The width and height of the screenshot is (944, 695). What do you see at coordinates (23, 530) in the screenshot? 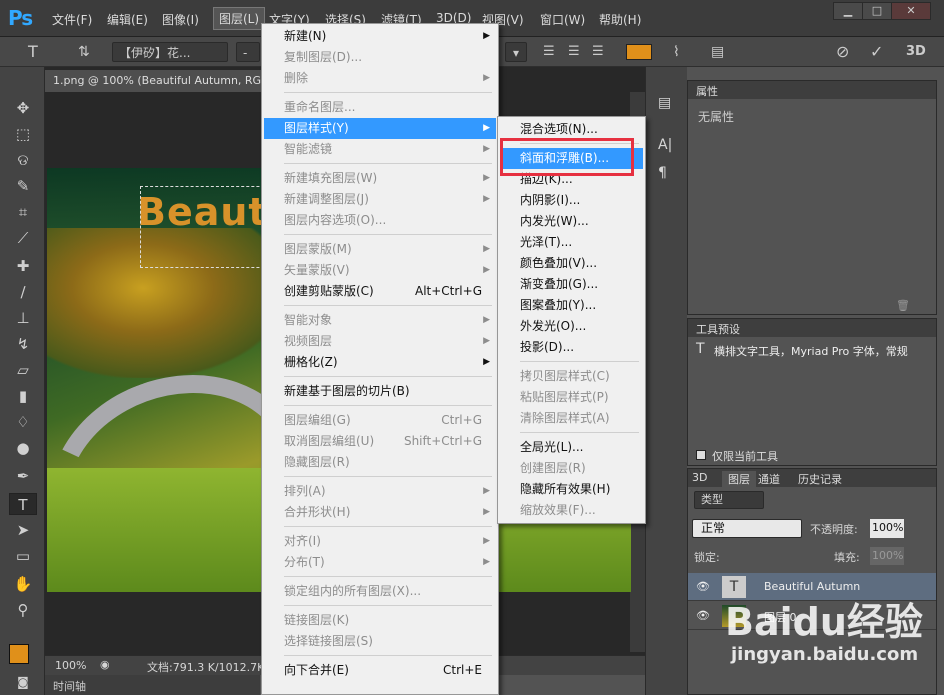
I see `path-select-tool-icon: ➤` at bounding box center [23, 530].